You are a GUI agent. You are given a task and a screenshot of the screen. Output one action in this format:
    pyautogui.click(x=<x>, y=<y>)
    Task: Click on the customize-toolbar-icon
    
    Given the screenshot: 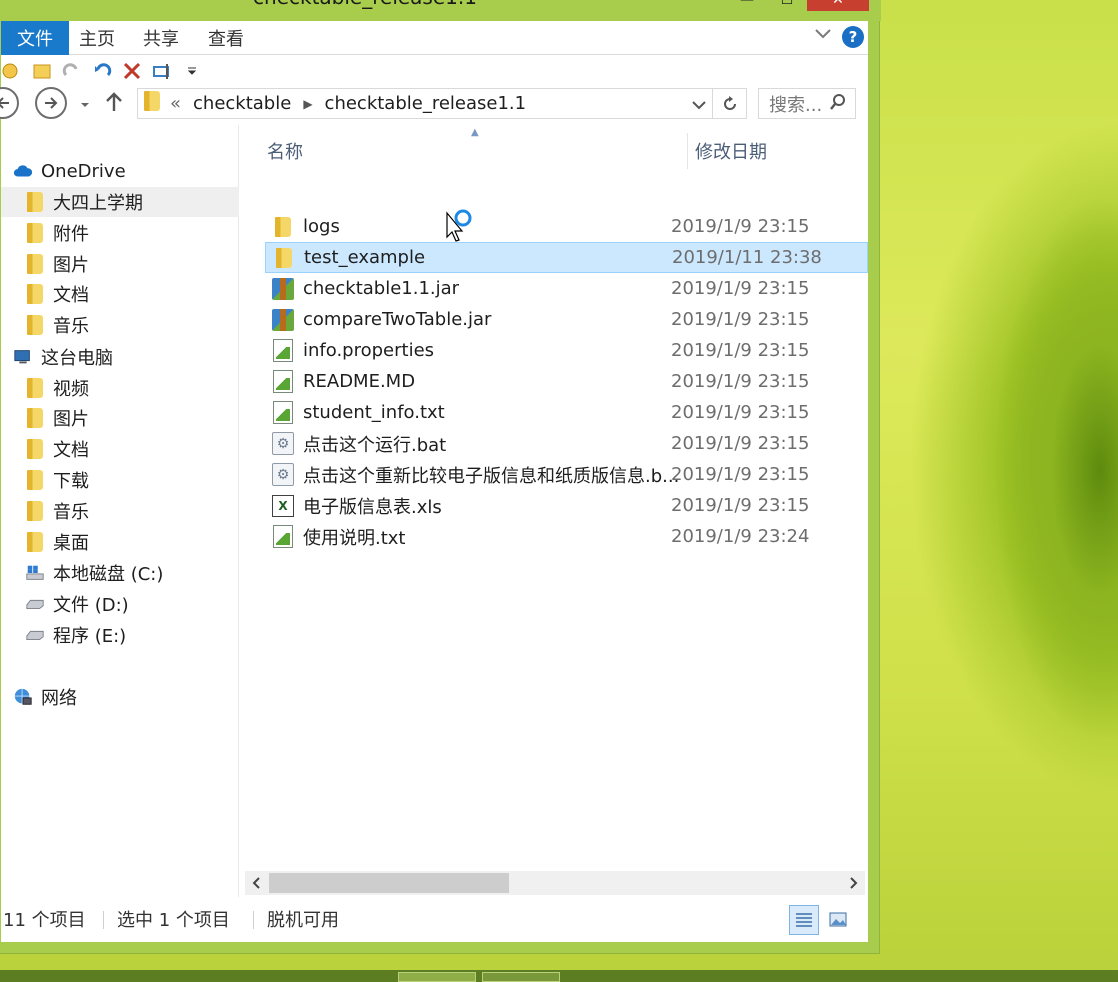 What is the action you would take?
    pyautogui.click(x=192, y=71)
    